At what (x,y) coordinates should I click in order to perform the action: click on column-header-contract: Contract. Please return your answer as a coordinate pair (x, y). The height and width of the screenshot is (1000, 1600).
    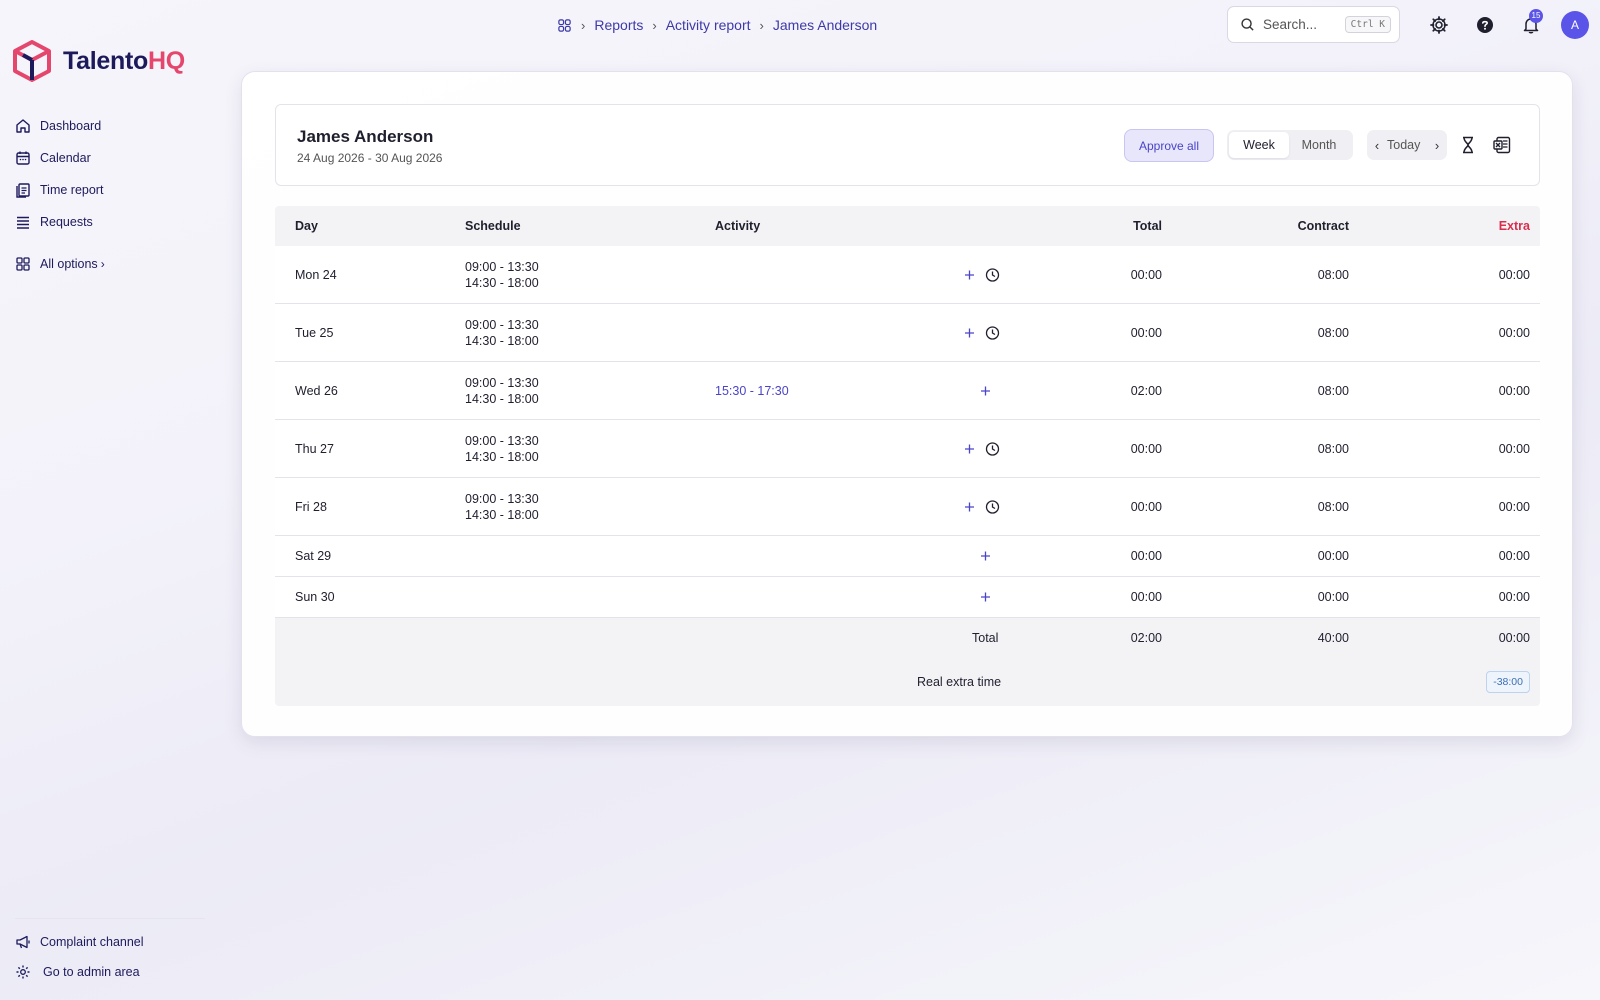
    Looking at the image, I should click on (1323, 226).